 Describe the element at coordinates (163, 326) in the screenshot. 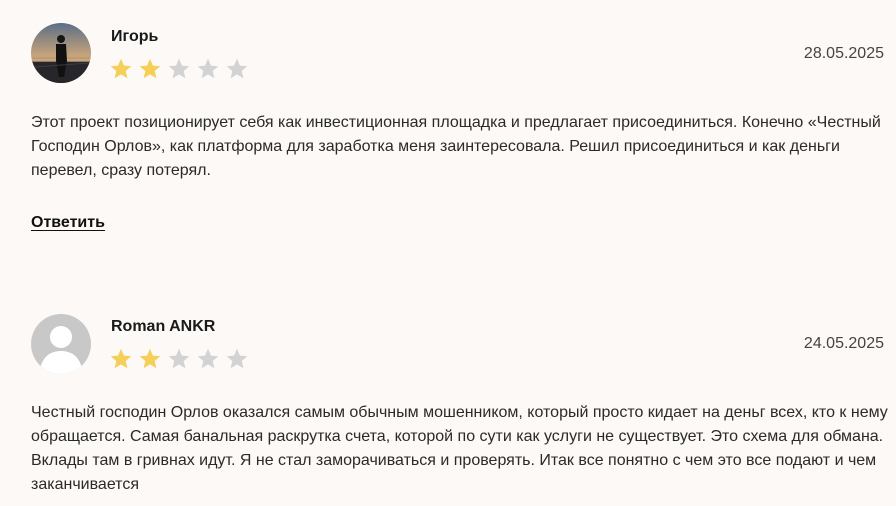

I see `review-author: Roman ANKR` at that location.